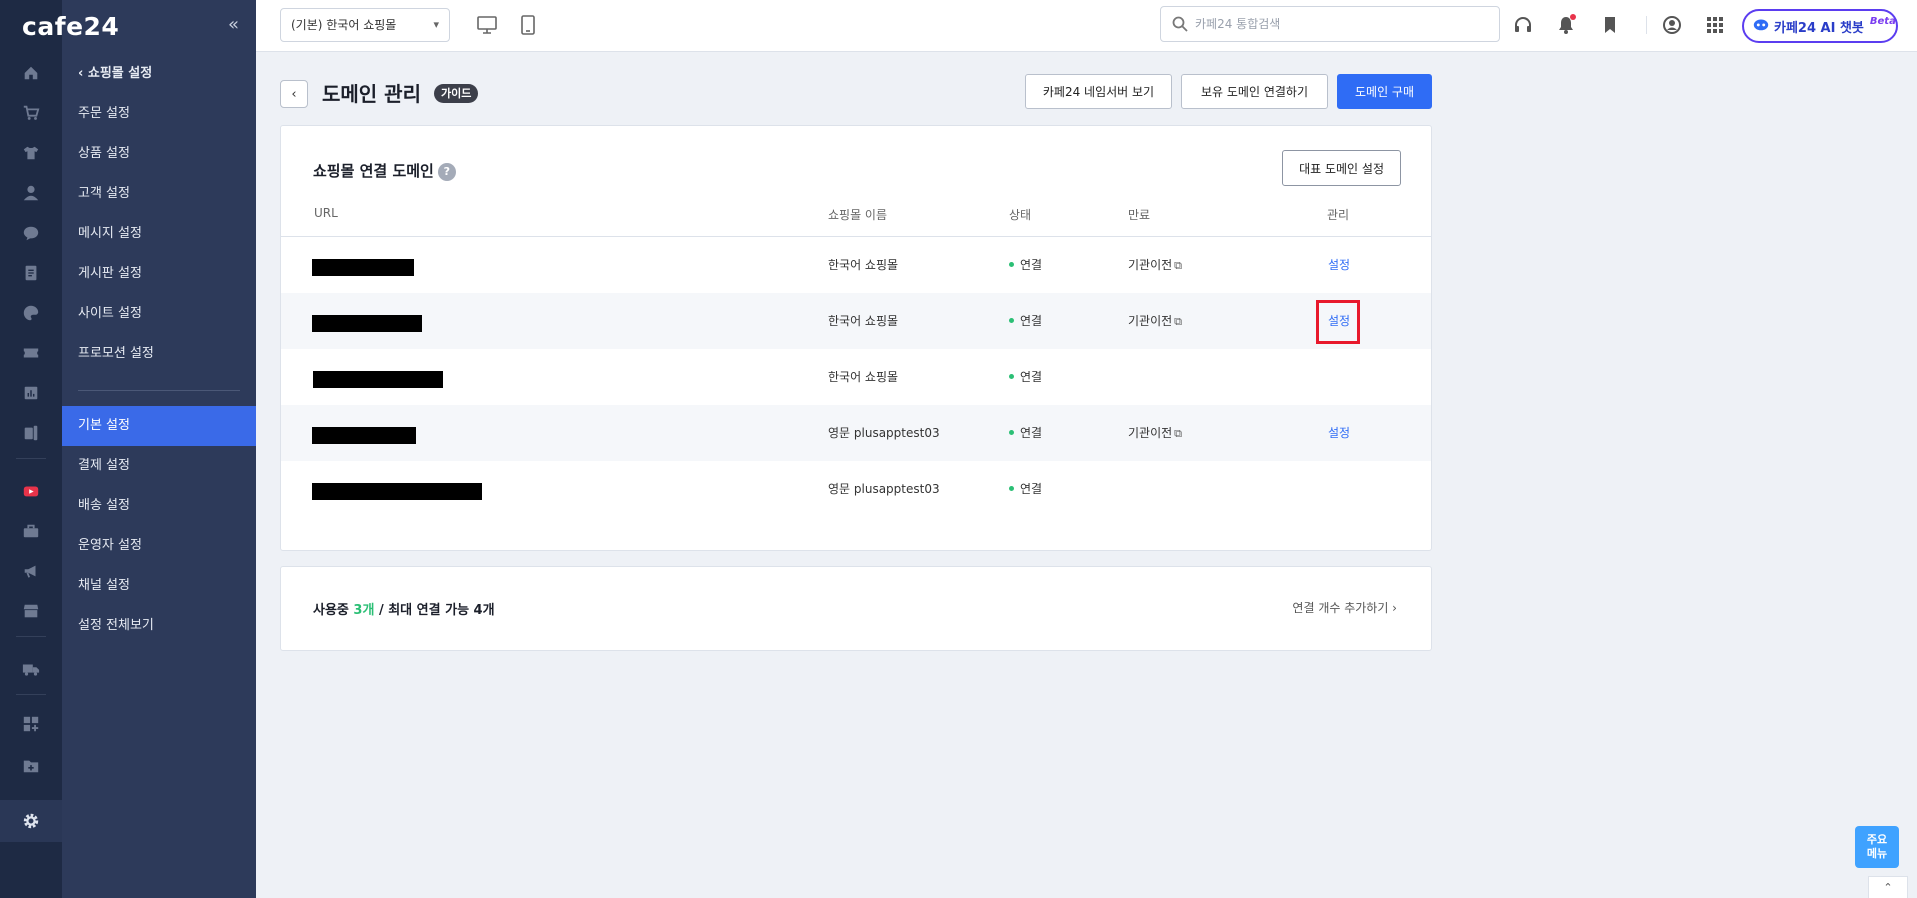 This screenshot has height=898, width=1917. What do you see at coordinates (31, 724) in the screenshot?
I see `apps-add-icon` at bounding box center [31, 724].